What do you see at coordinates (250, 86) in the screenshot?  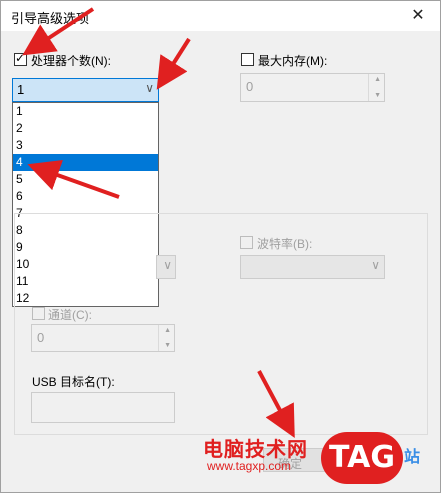 I see `max-memory-value: 0` at bounding box center [250, 86].